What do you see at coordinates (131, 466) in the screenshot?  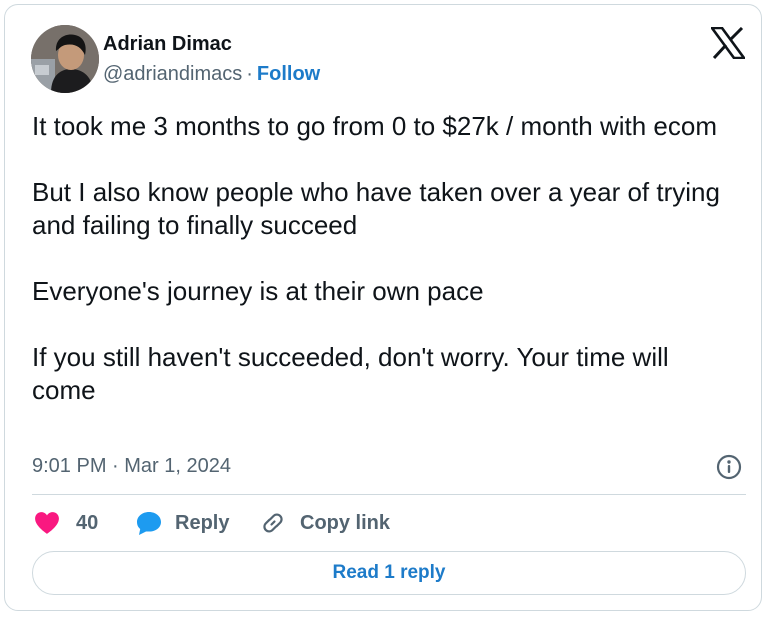 I see `tweet-timestamp: 9:01 PM · Mar 1, 2024` at bounding box center [131, 466].